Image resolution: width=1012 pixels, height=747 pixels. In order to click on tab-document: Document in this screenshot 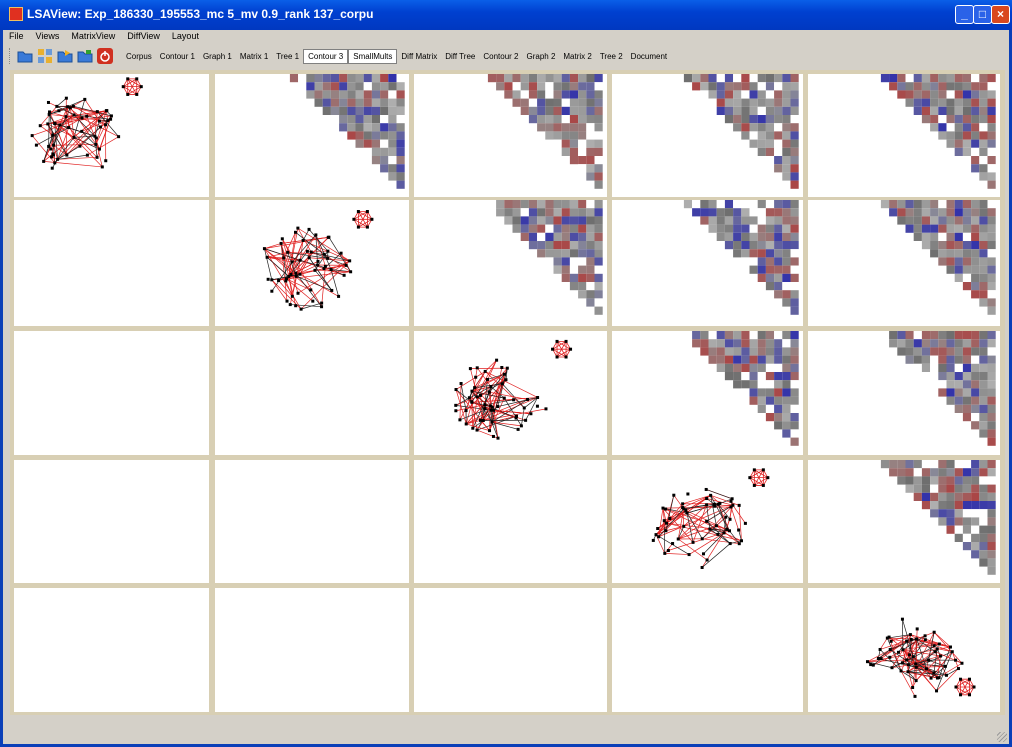, I will do `click(649, 56)`.